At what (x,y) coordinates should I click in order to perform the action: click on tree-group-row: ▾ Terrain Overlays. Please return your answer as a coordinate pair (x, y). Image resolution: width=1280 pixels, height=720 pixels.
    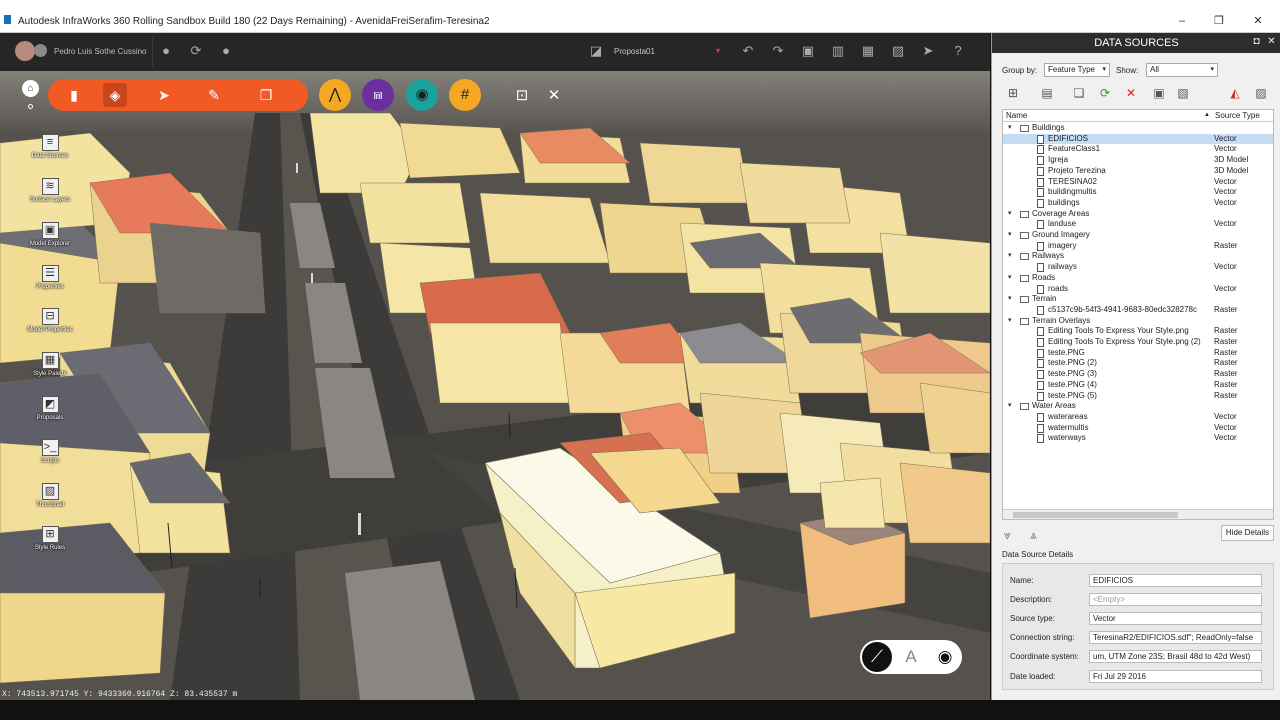
    Looking at the image, I should click on (1138, 321).